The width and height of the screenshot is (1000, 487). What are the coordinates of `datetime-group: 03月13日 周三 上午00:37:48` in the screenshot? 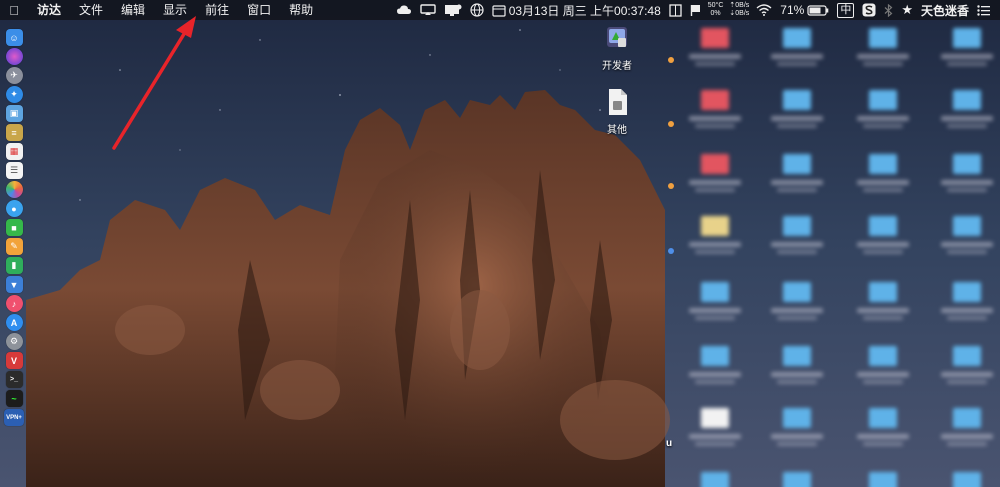 It's located at (576, 10).